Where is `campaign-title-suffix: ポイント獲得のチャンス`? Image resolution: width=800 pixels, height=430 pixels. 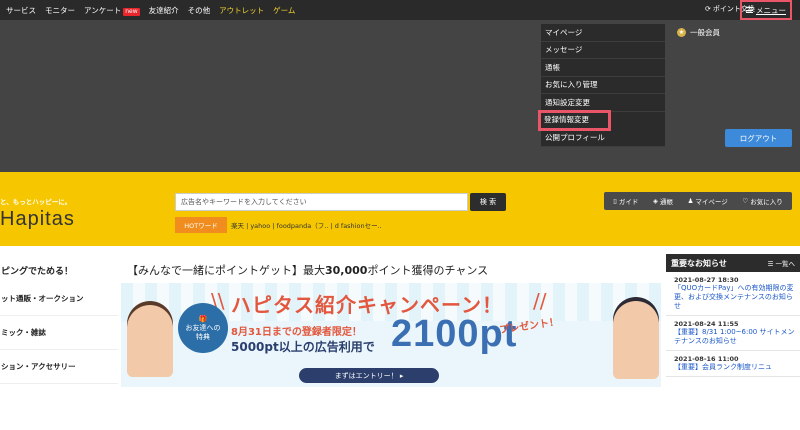 campaign-title-suffix: ポイント獲得のチャンス is located at coordinates (428, 270).